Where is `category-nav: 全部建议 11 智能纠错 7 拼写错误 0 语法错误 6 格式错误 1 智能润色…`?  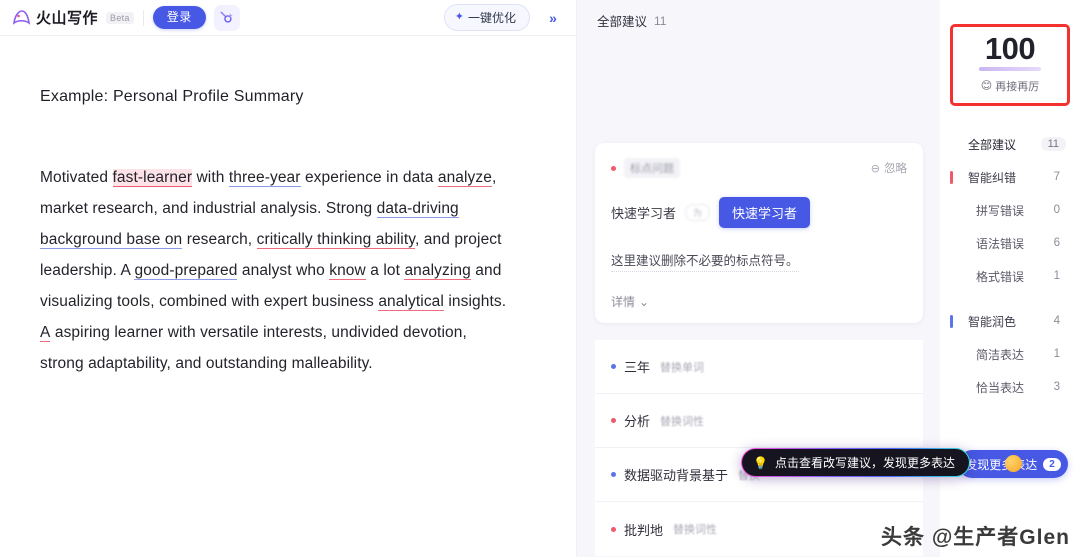 category-nav: 全部建议 11 智能纠错 7 拼写错误 0 语法错误 6 格式错误 1 智能润色… is located at coordinates (1010, 266).